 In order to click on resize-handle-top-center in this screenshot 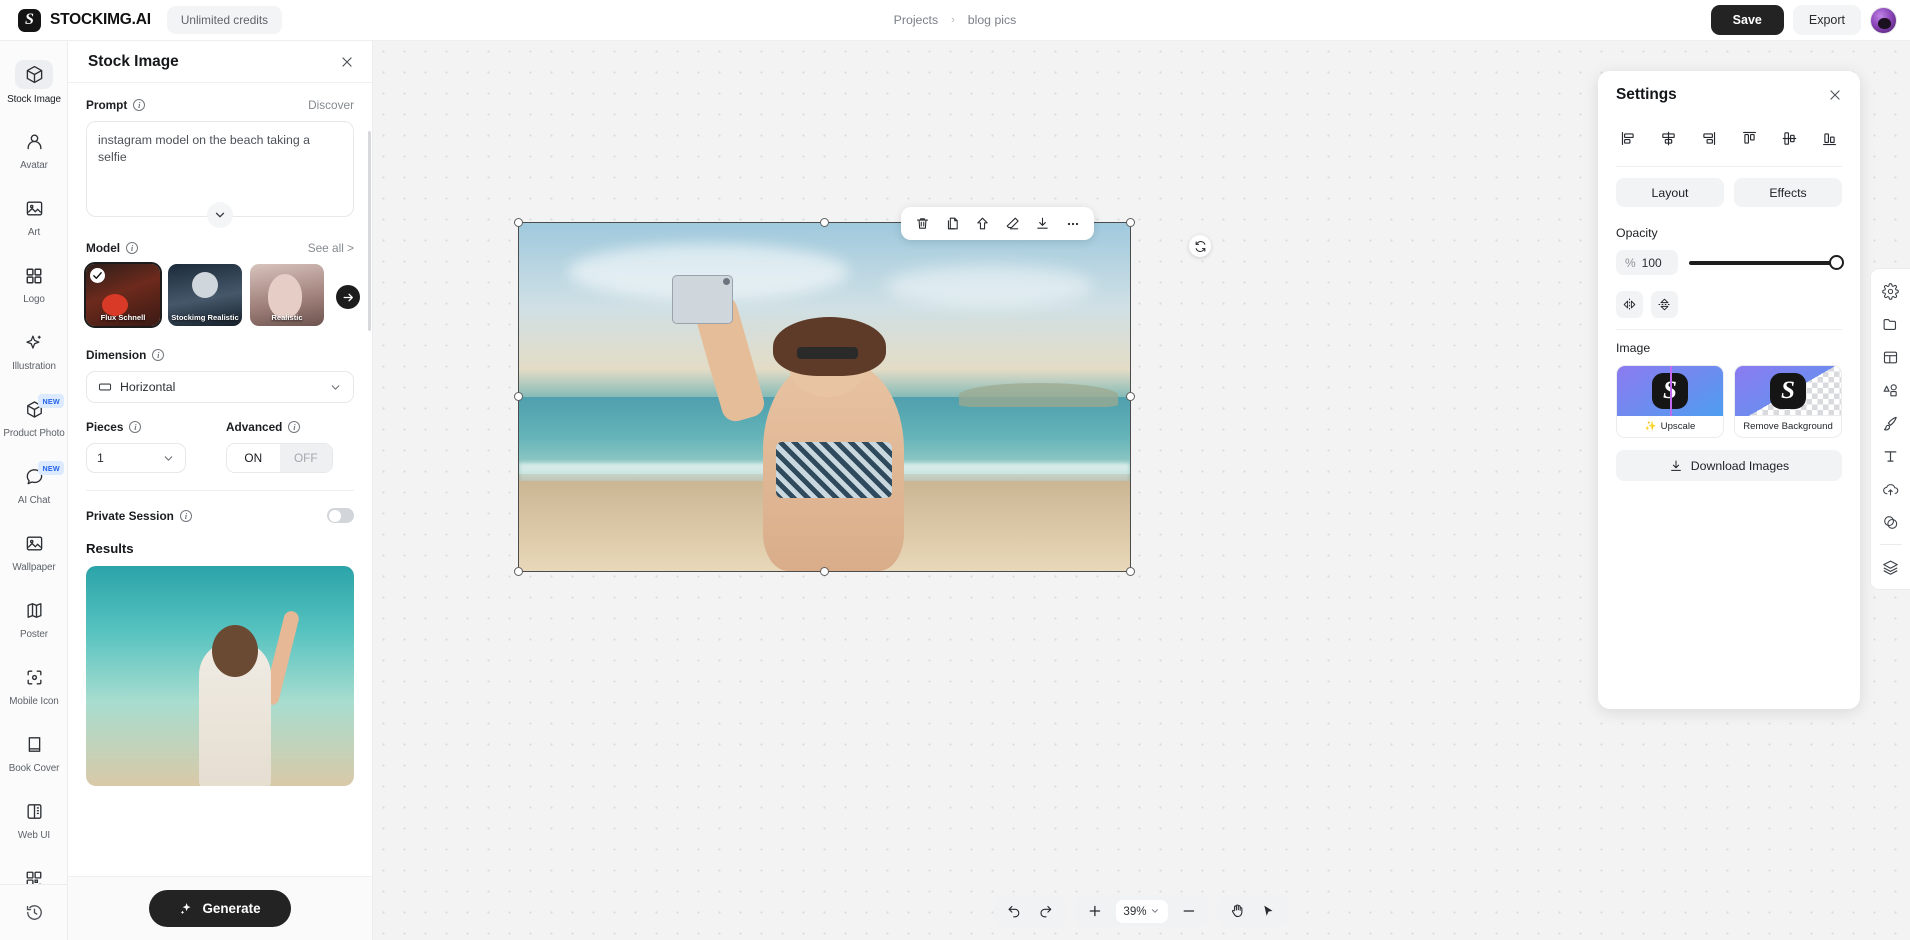, I will do `click(824, 222)`.